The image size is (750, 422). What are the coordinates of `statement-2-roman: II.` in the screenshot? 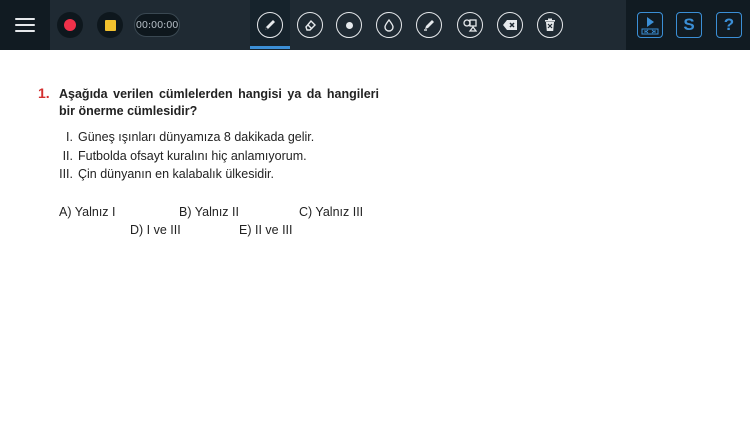 It's located at (67, 156).